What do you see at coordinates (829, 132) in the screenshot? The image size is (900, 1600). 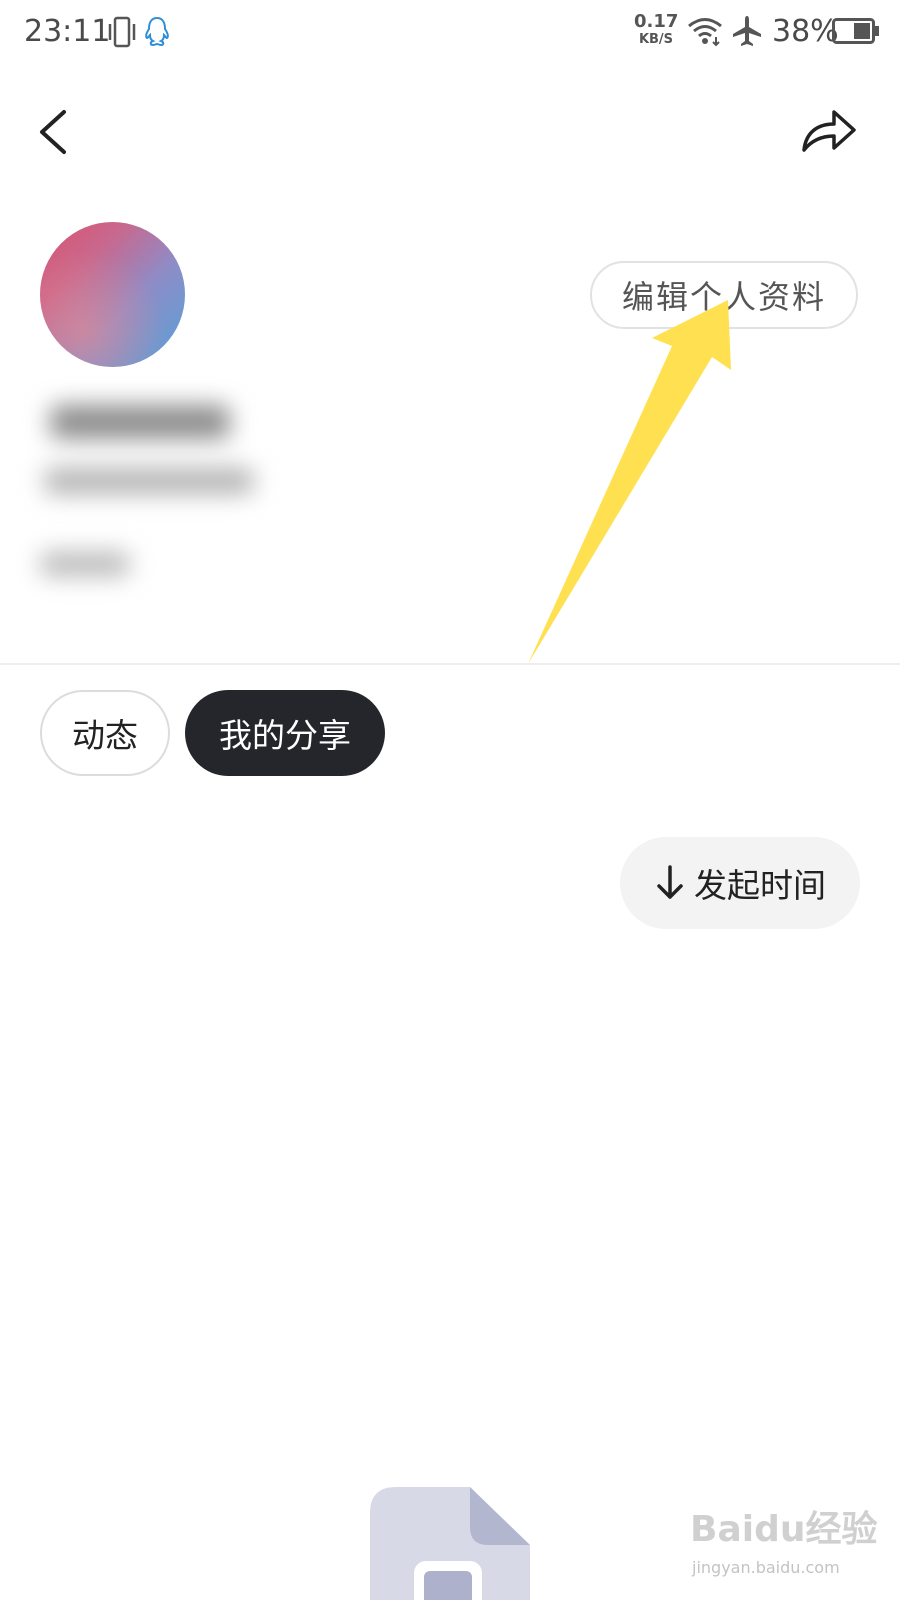 I see `share-button` at bounding box center [829, 132].